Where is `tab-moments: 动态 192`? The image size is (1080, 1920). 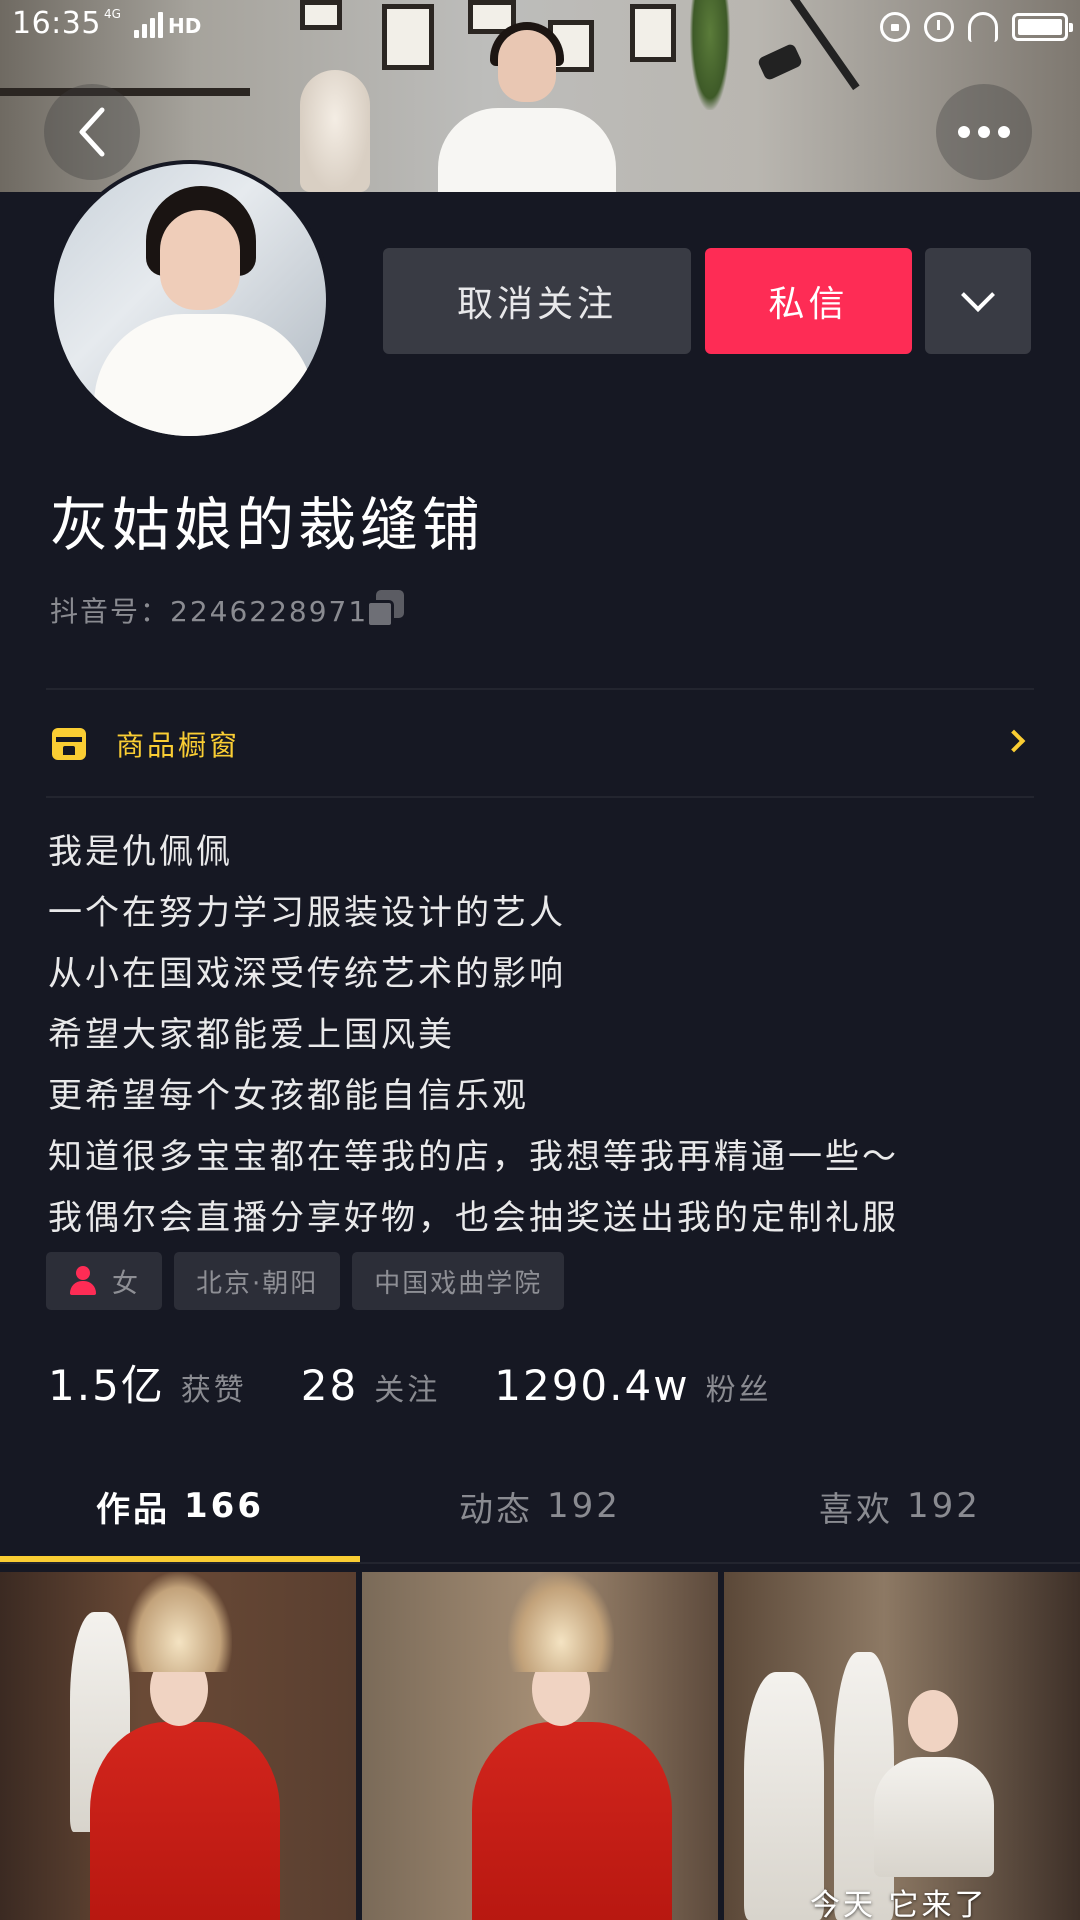 tab-moments: 动态 192 is located at coordinates (540, 1506).